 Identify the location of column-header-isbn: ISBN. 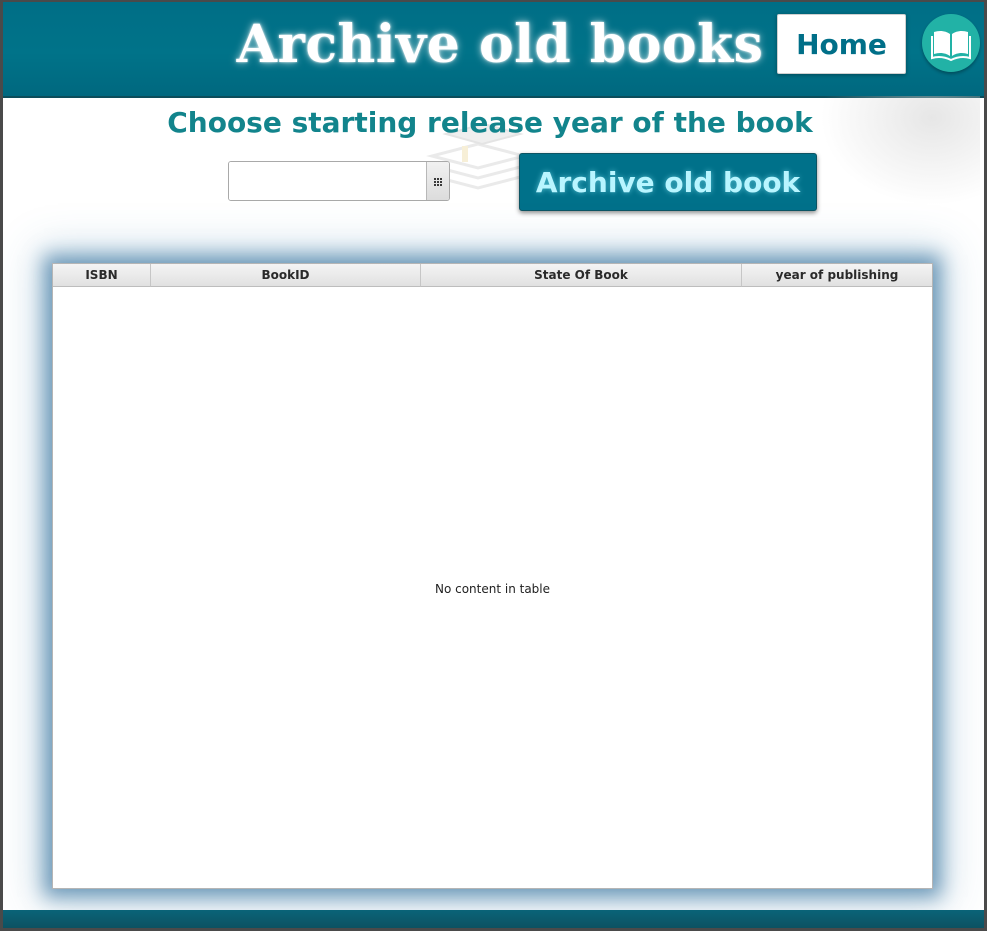
(102, 275).